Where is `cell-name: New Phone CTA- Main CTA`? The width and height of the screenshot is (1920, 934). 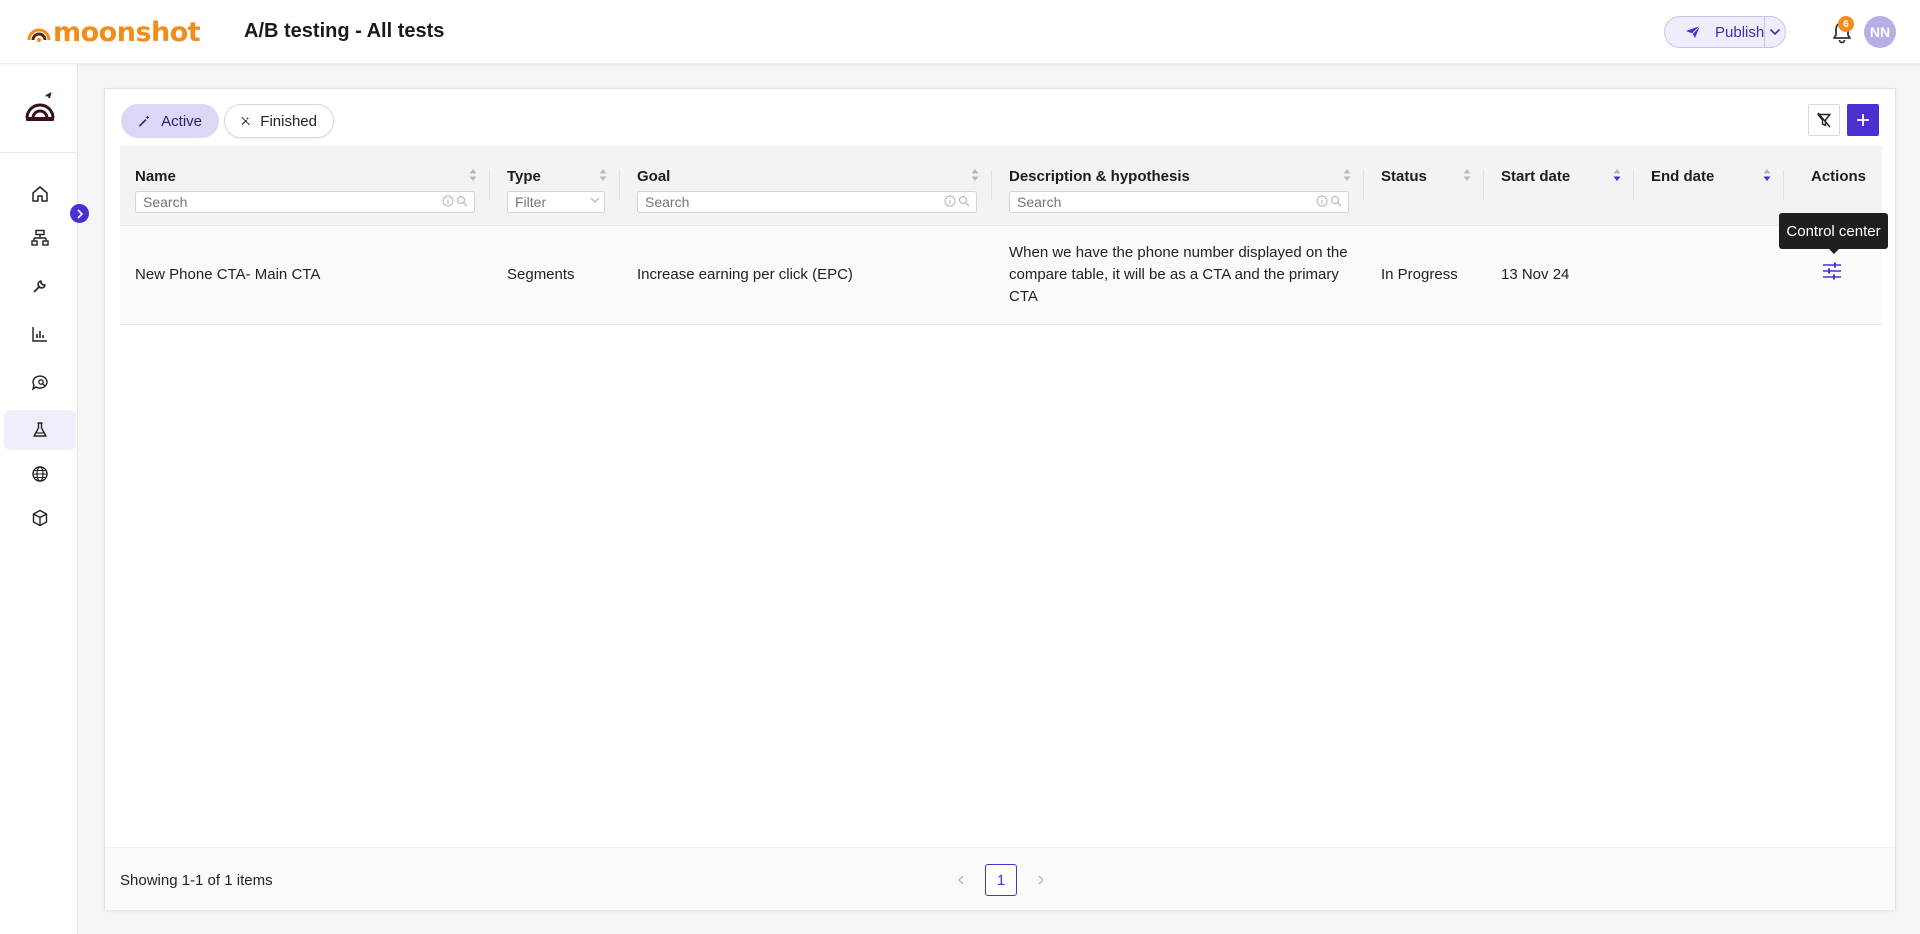 cell-name: New Phone CTA- Main CTA is located at coordinates (228, 274).